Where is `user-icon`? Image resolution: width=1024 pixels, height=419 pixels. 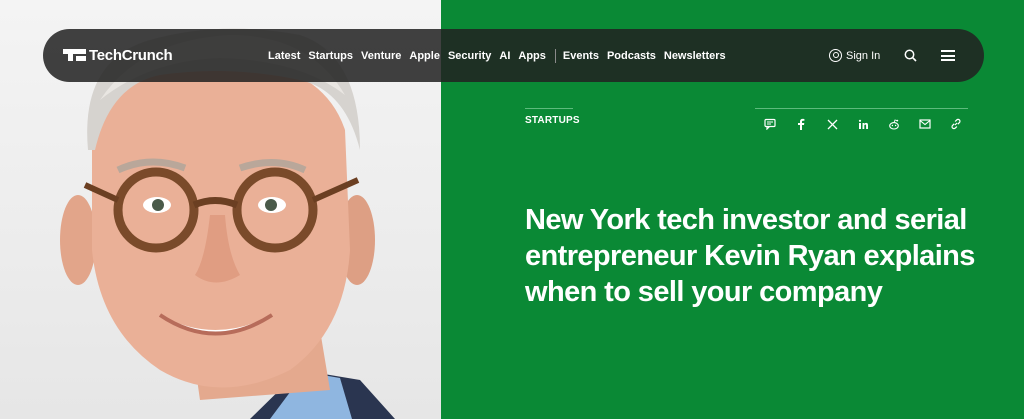 user-icon is located at coordinates (835, 55).